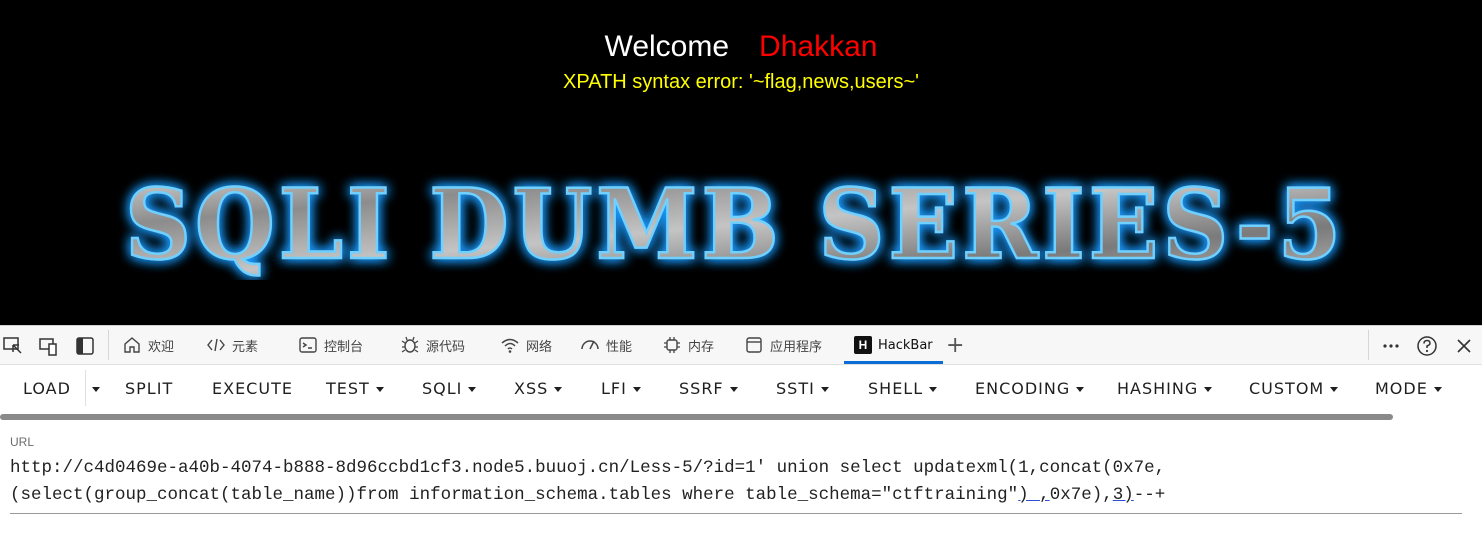 The image size is (1482, 534). Describe the element at coordinates (48, 346) in the screenshot. I see `device-emulation-icon` at that location.